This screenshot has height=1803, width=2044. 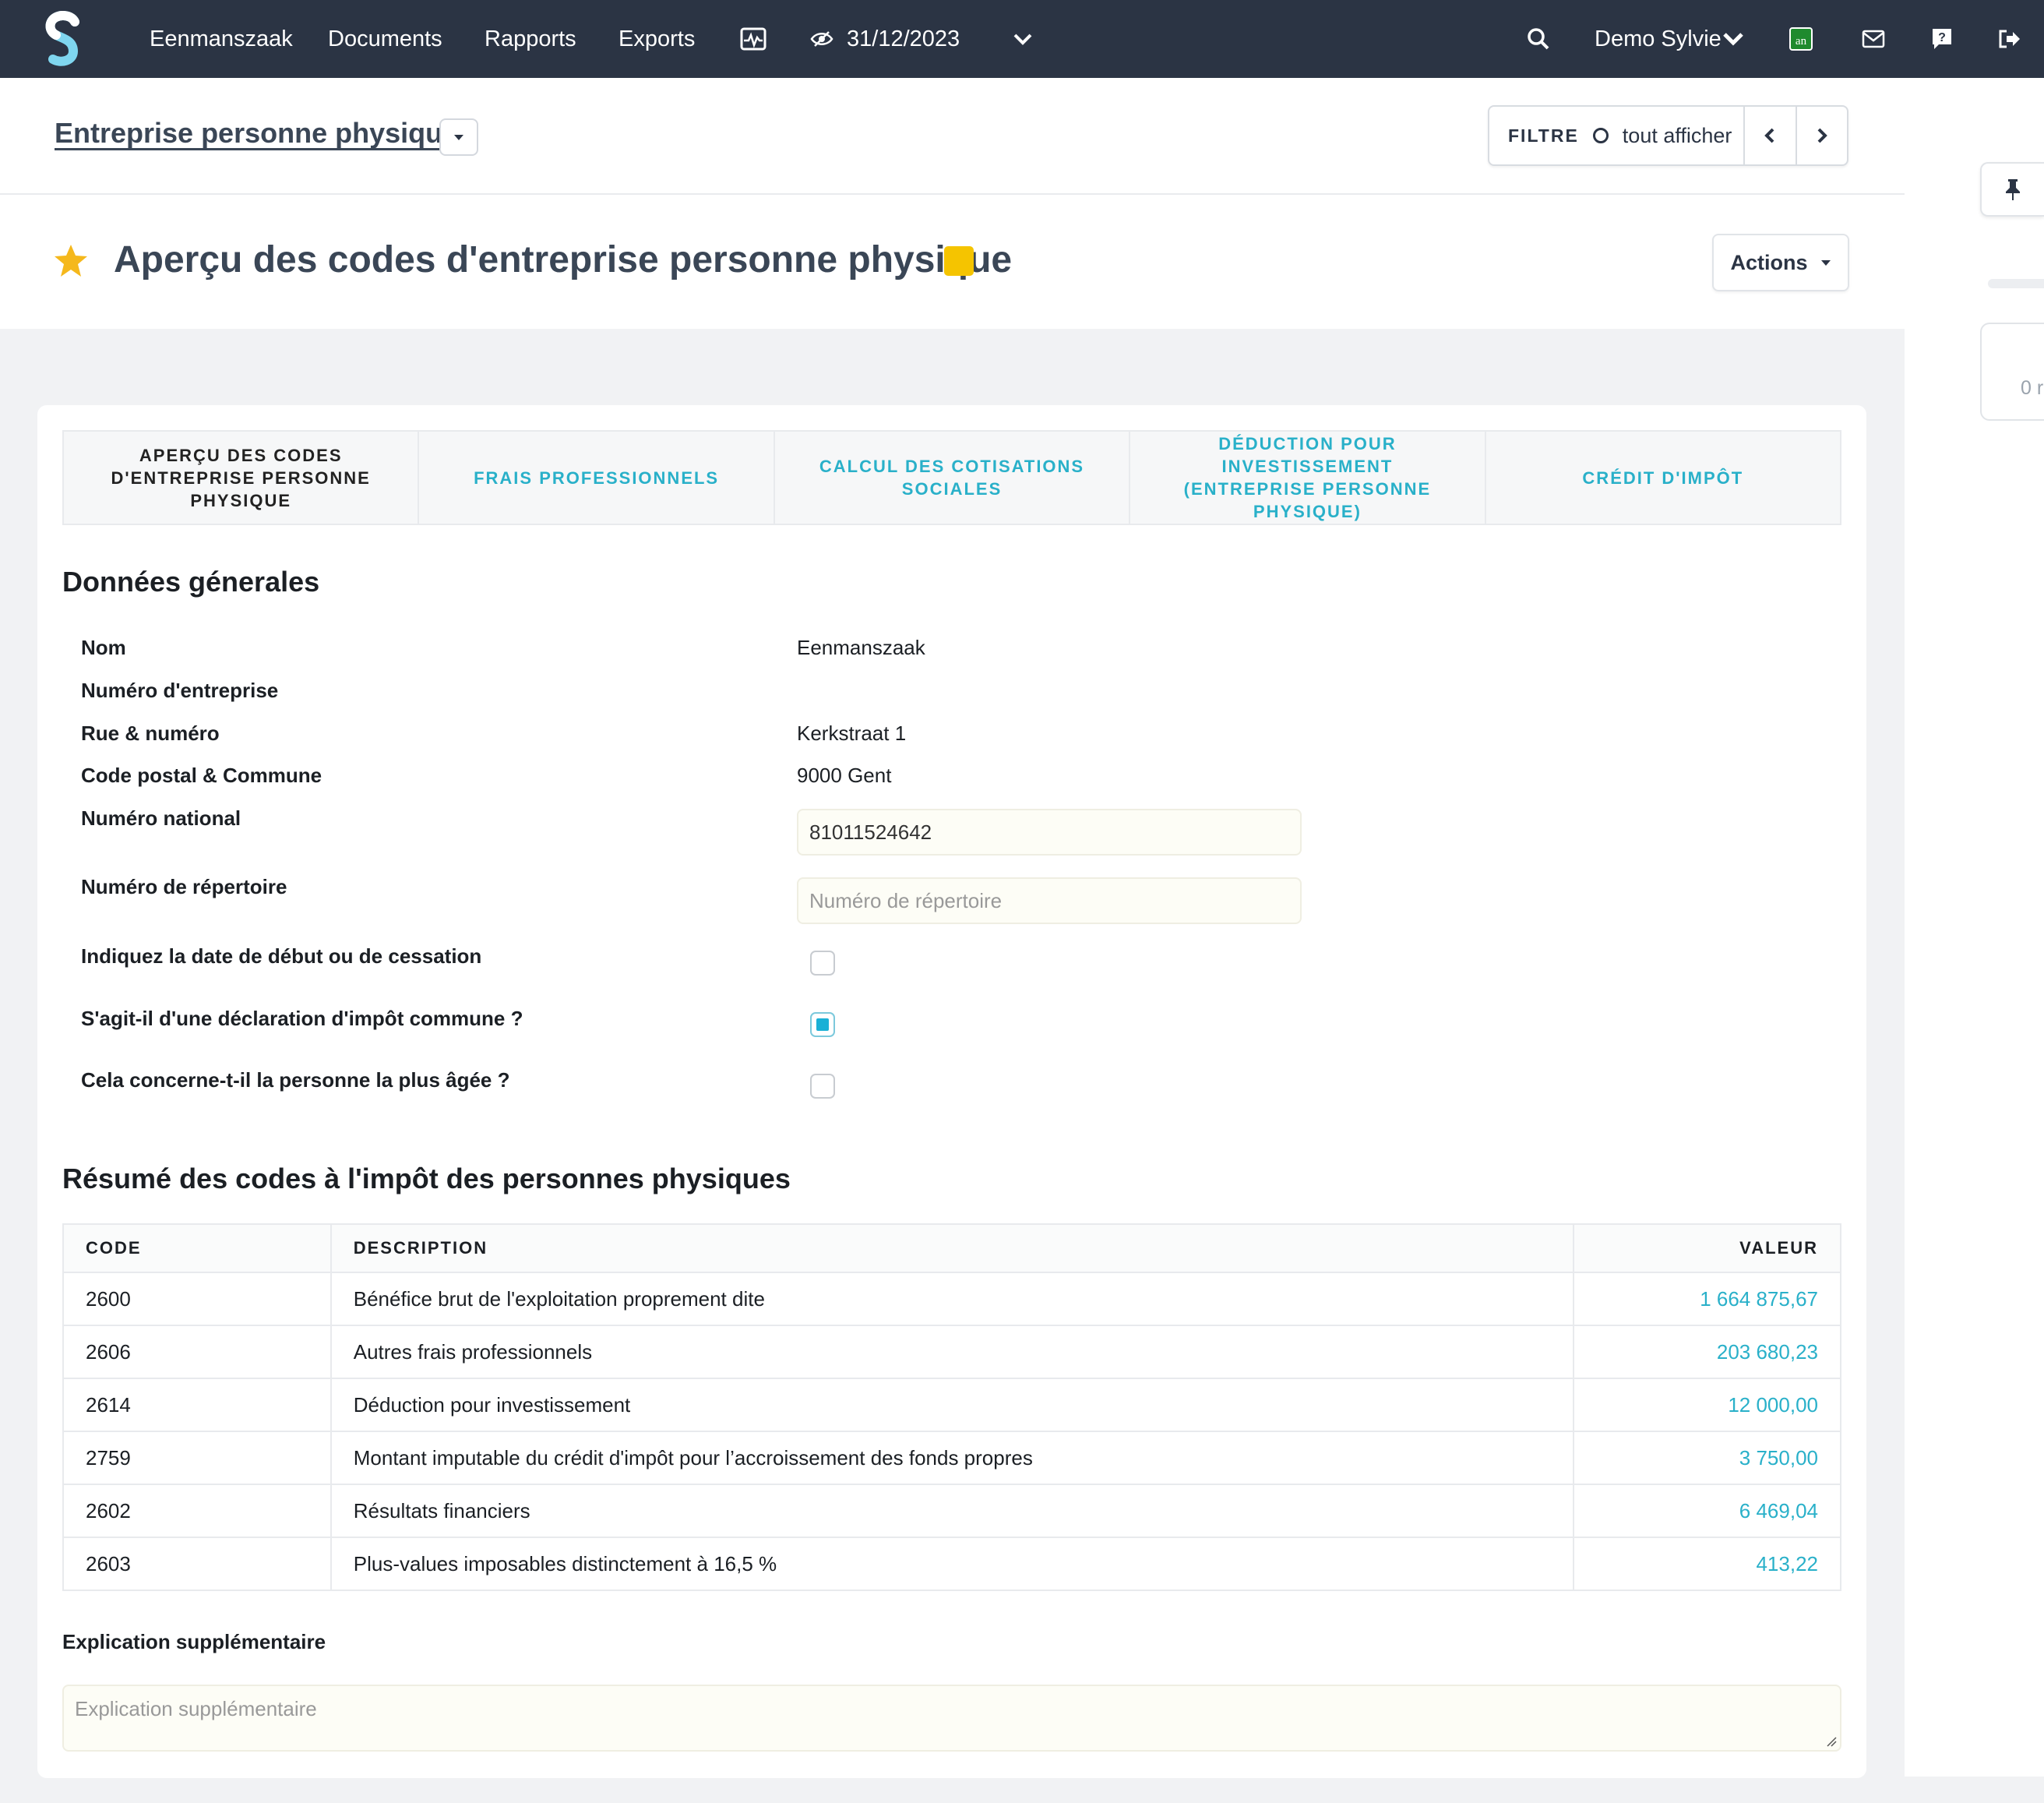 I want to click on nom-label: Nom, so click(x=103, y=647).